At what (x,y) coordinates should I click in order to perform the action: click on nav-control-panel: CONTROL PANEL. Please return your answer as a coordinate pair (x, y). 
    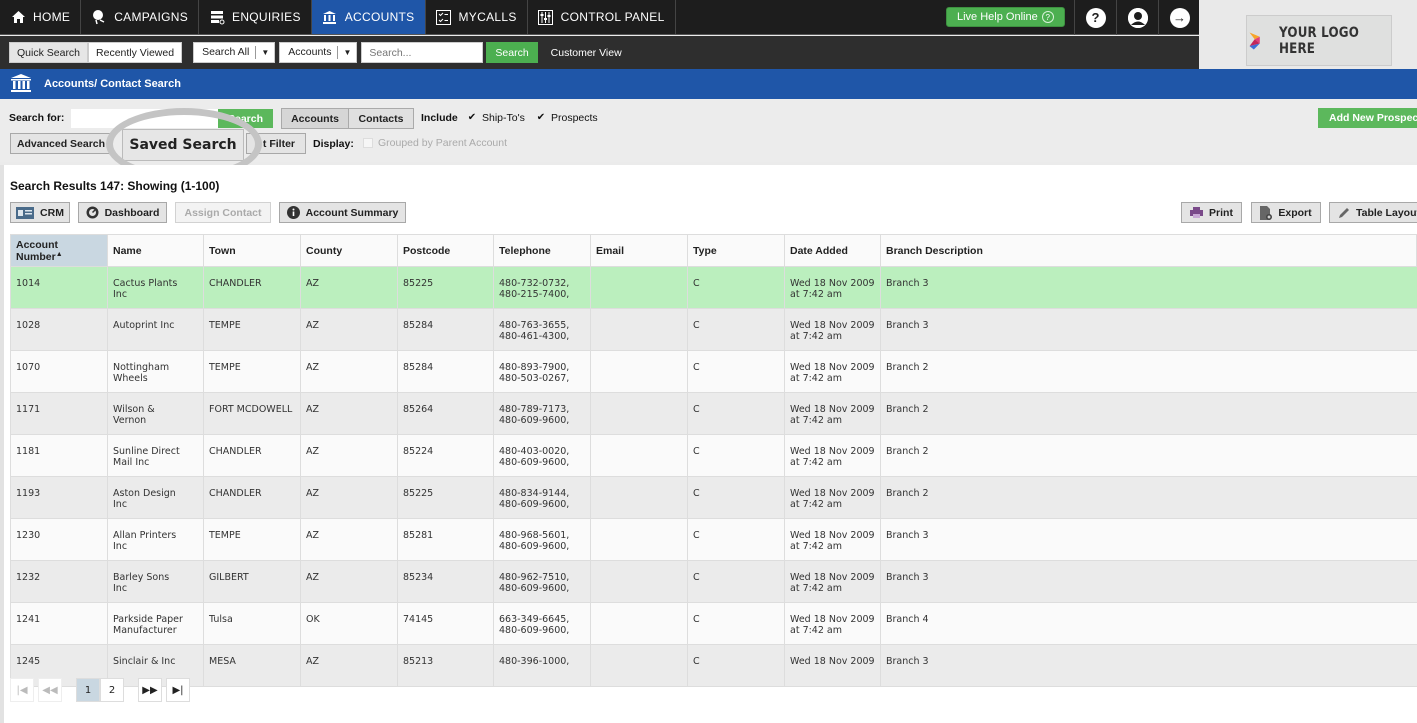
    Looking at the image, I should click on (602, 17).